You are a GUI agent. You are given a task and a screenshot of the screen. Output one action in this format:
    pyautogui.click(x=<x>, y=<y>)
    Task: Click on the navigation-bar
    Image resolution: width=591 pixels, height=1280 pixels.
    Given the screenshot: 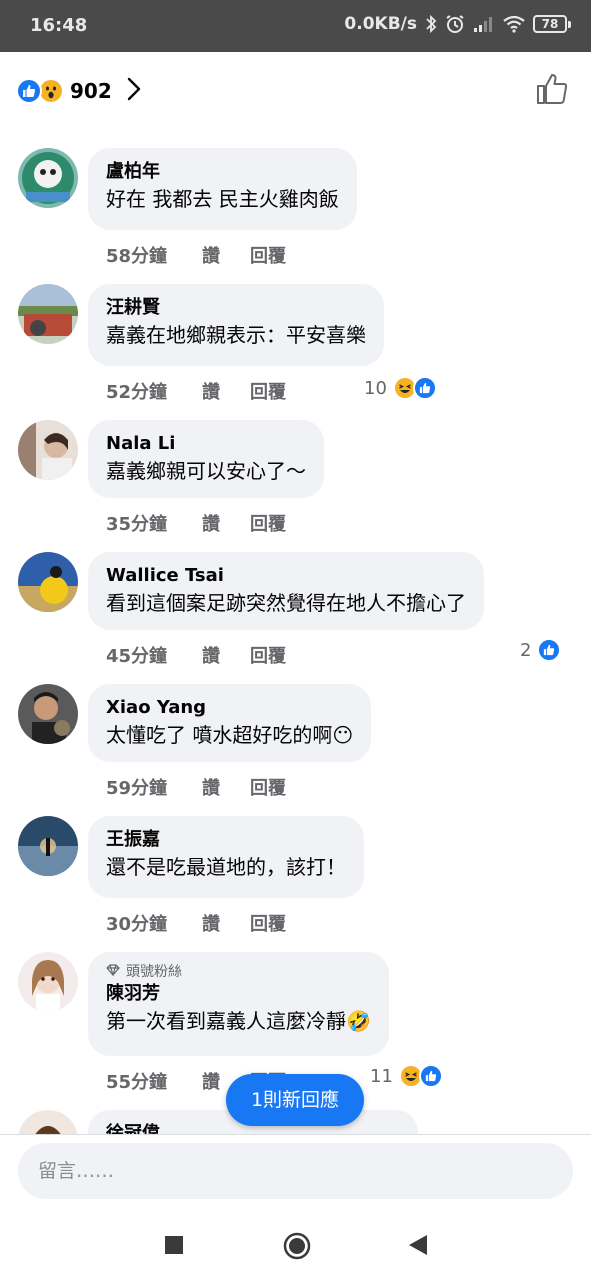 What is the action you would take?
    pyautogui.click(x=295, y=1245)
    